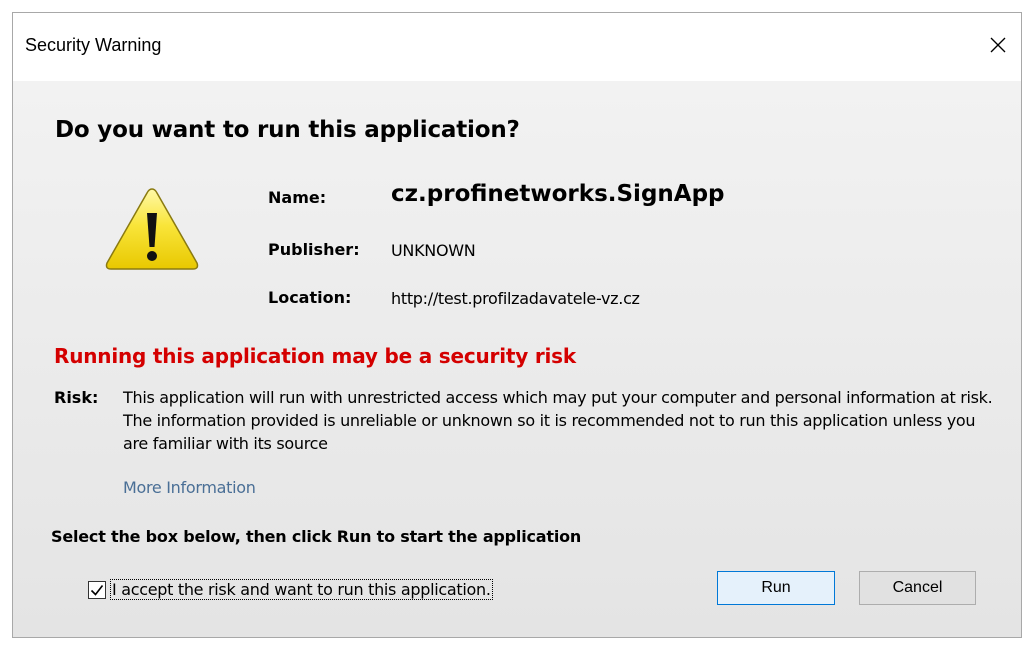 The width and height of the screenshot is (1033, 646). I want to click on close-button, so click(998, 45).